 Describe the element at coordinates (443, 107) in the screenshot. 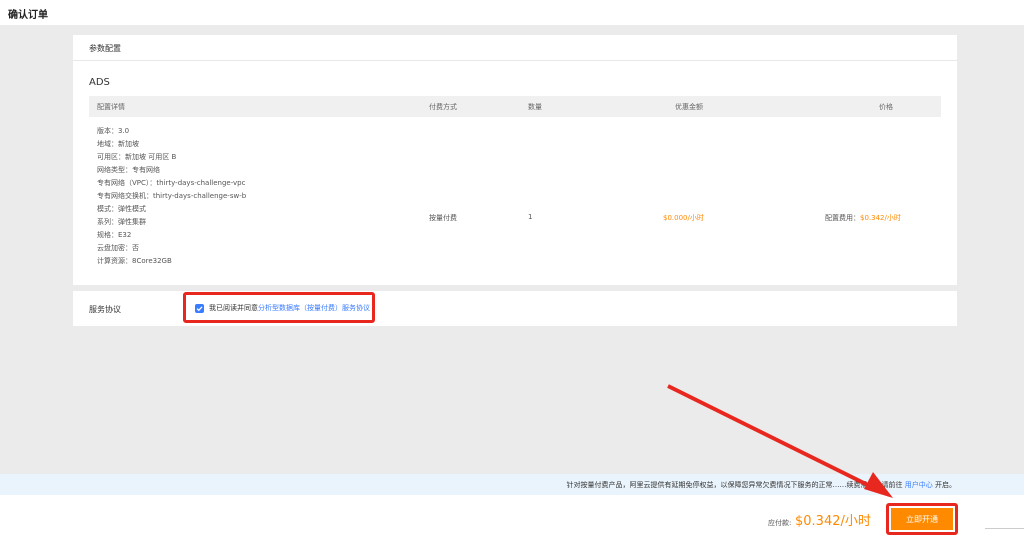

I see `header-payment: 付费方式` at that location.